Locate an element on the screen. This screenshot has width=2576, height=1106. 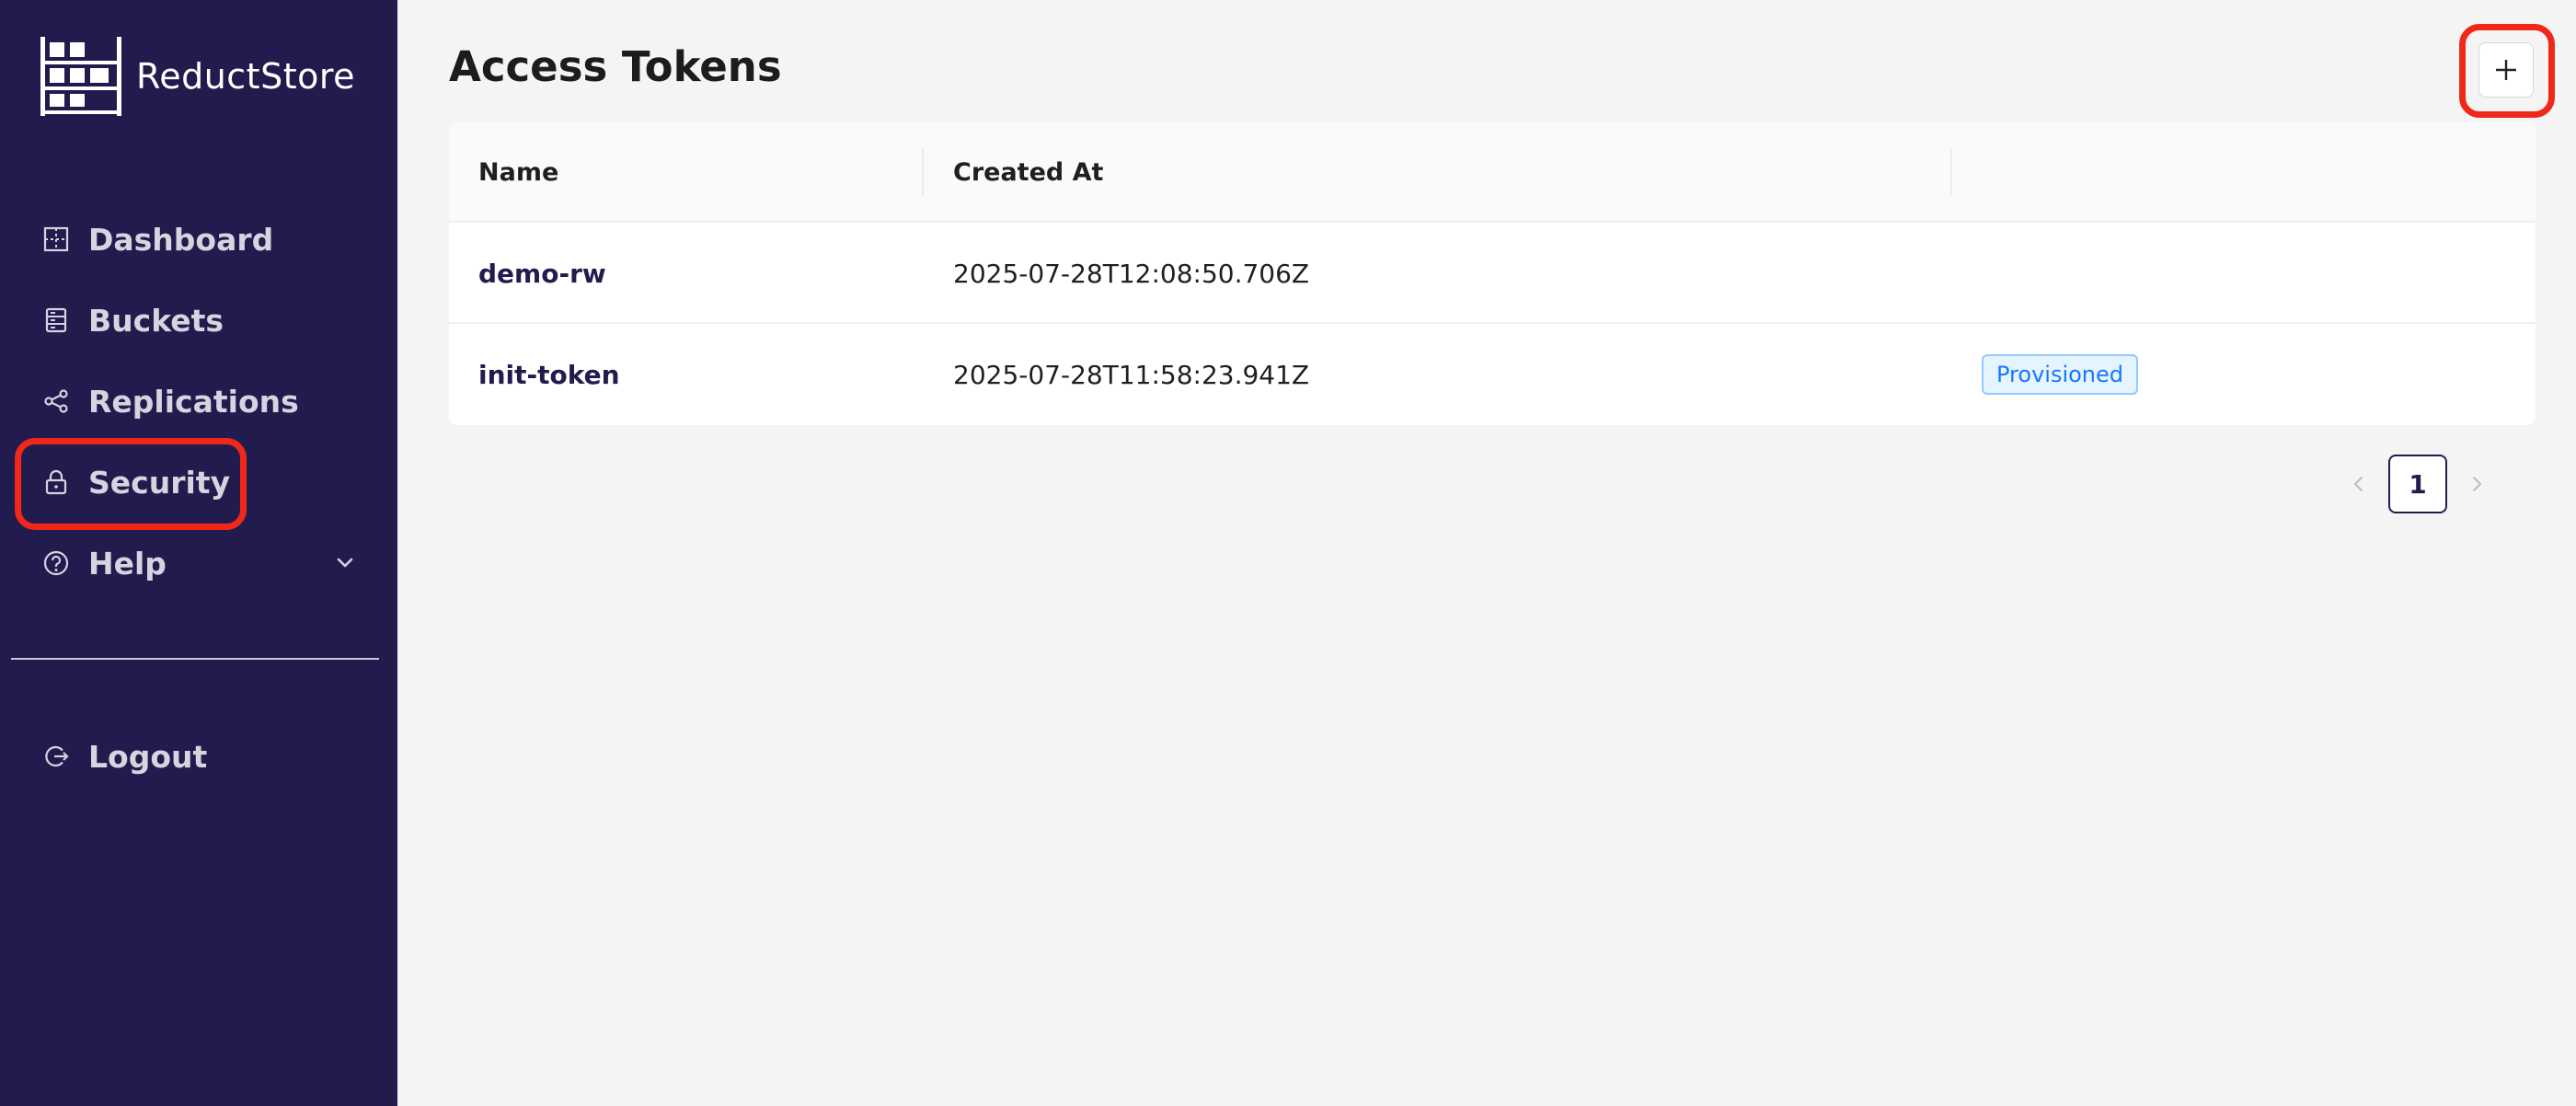
sidebar-item-label: Help is located at coordinates (127, 563).